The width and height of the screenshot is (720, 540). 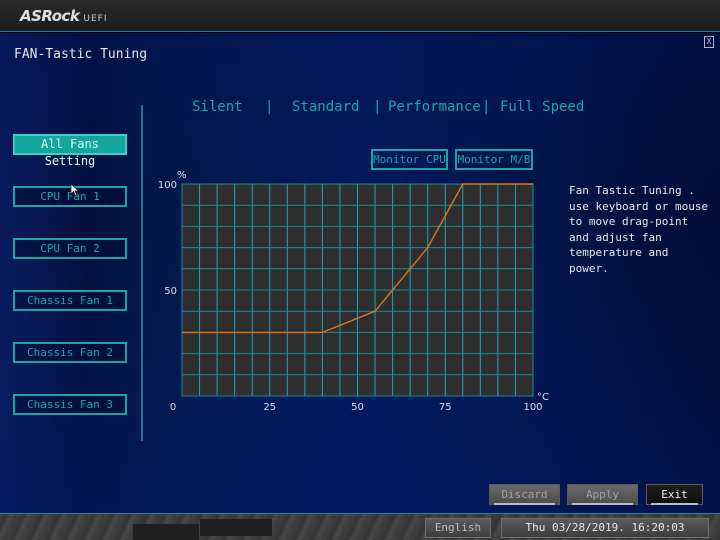 I want to click on x-tick-label: 100, so click(x=532, y=407).